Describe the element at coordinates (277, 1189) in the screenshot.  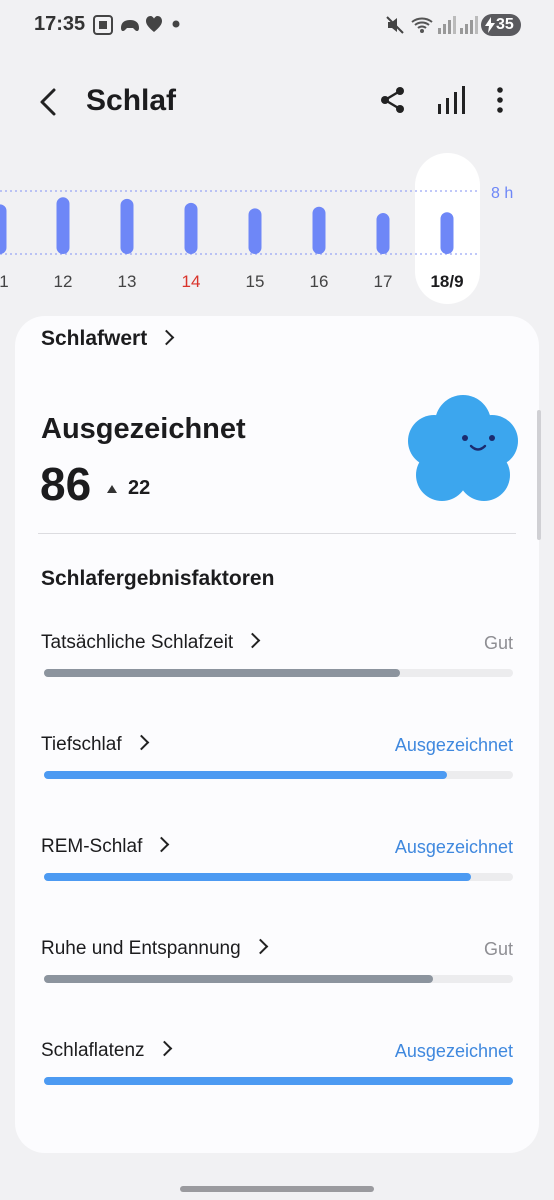
I see `home-indicator` at that location.